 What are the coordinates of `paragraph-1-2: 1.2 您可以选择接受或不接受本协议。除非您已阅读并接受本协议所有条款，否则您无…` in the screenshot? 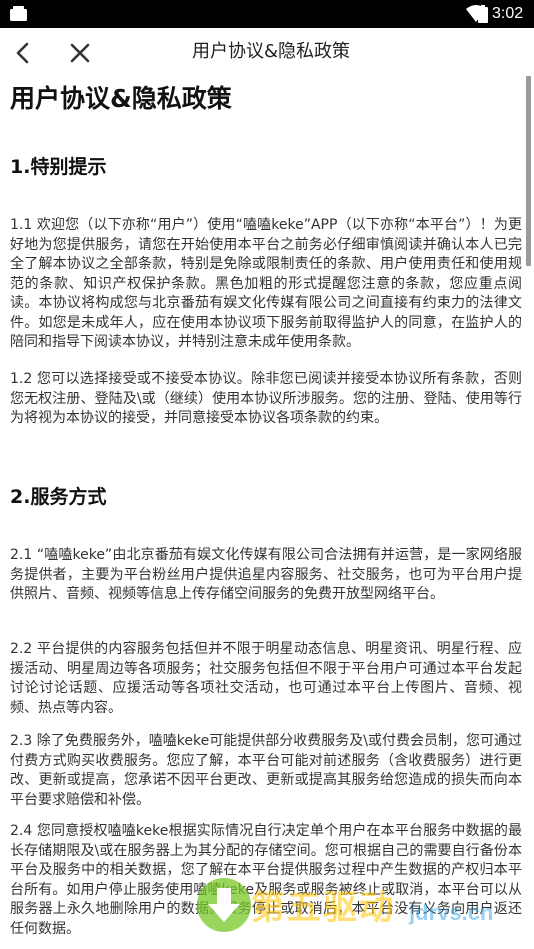 It's located at (266, 398).